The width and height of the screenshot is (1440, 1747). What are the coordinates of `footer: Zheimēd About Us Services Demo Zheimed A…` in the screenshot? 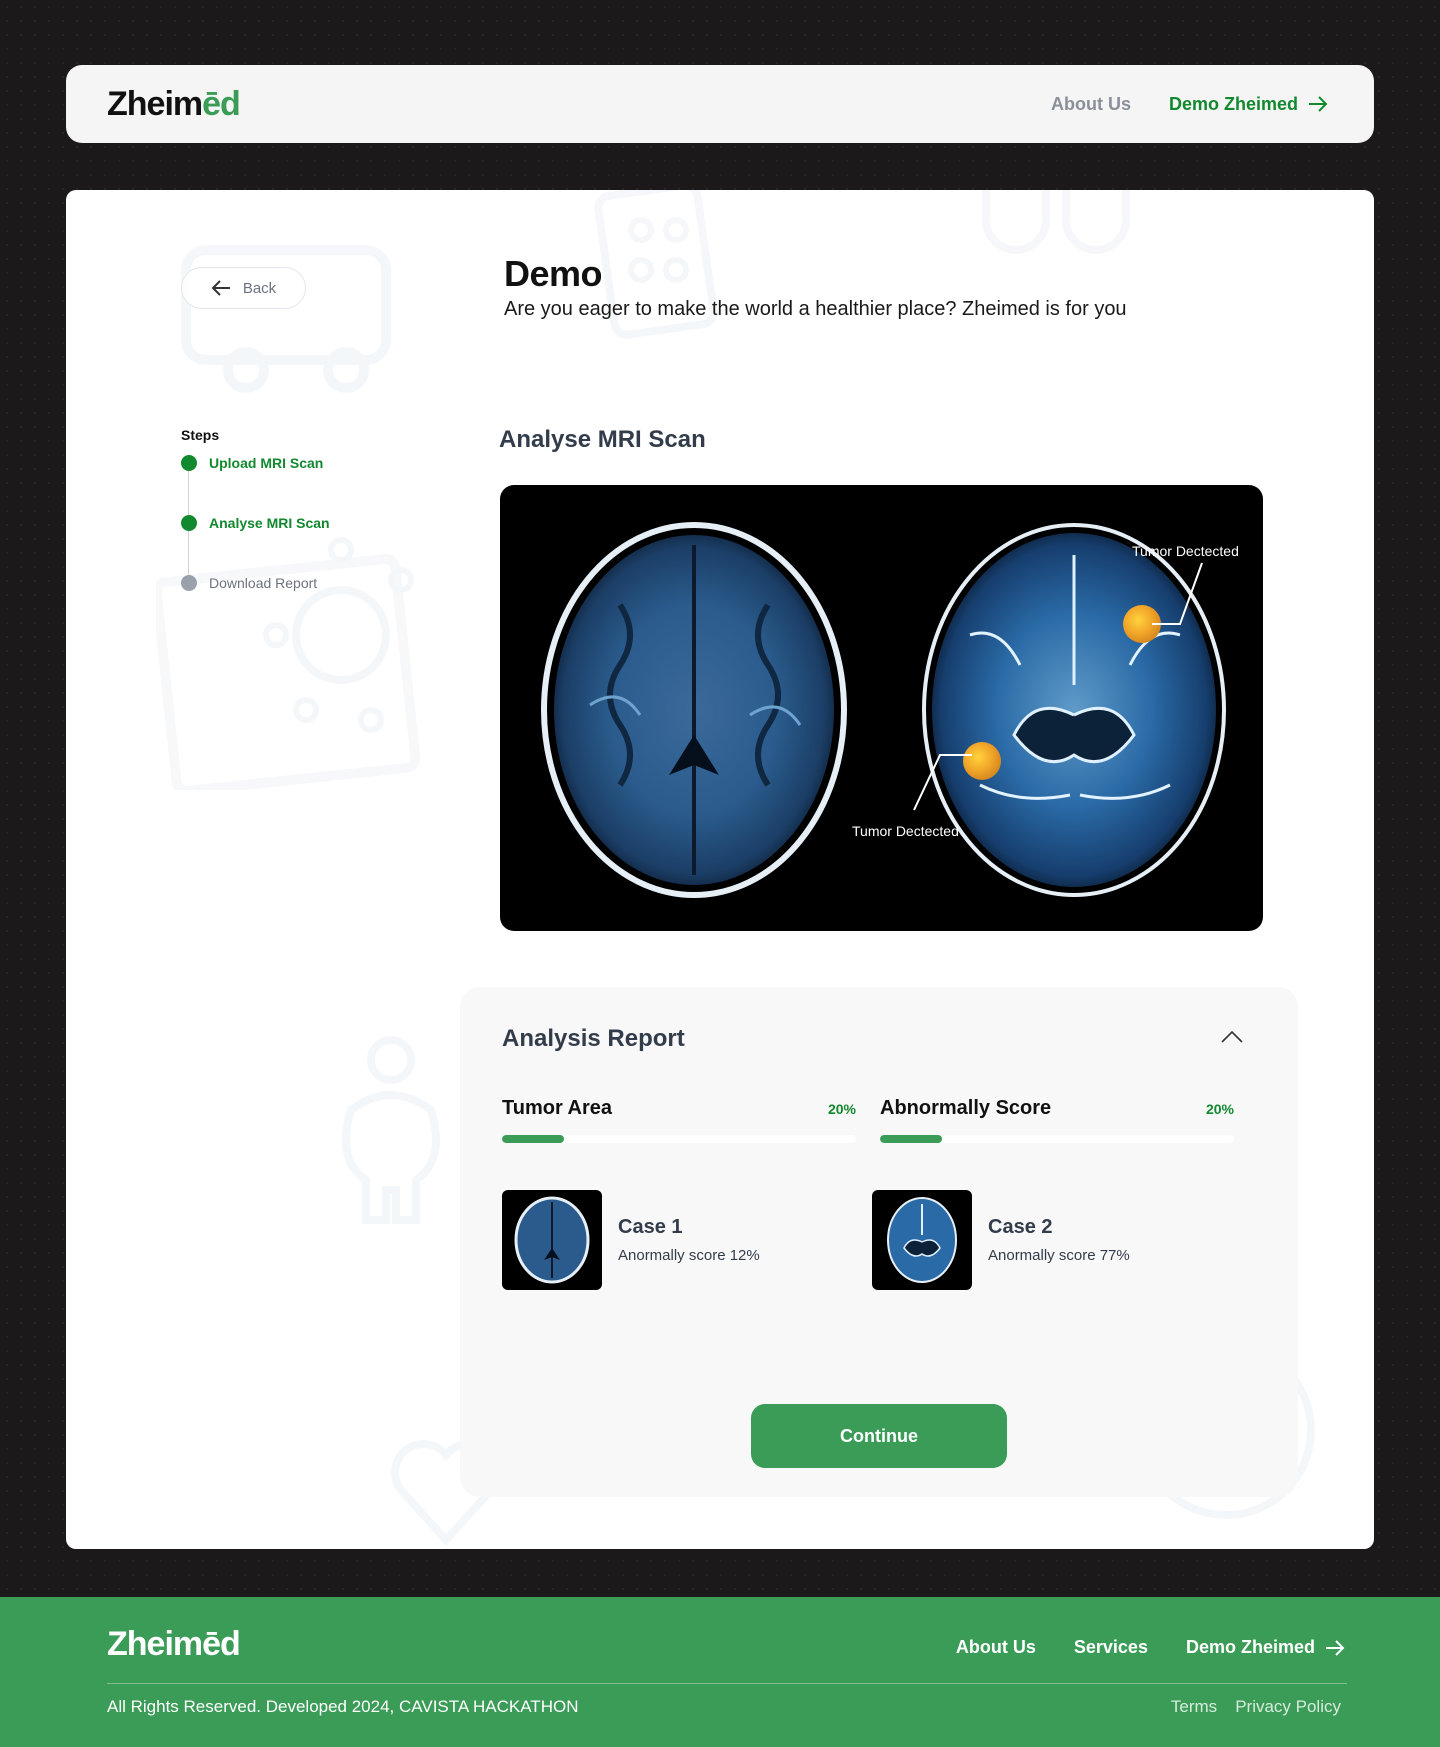 It's located at (720, 1672).